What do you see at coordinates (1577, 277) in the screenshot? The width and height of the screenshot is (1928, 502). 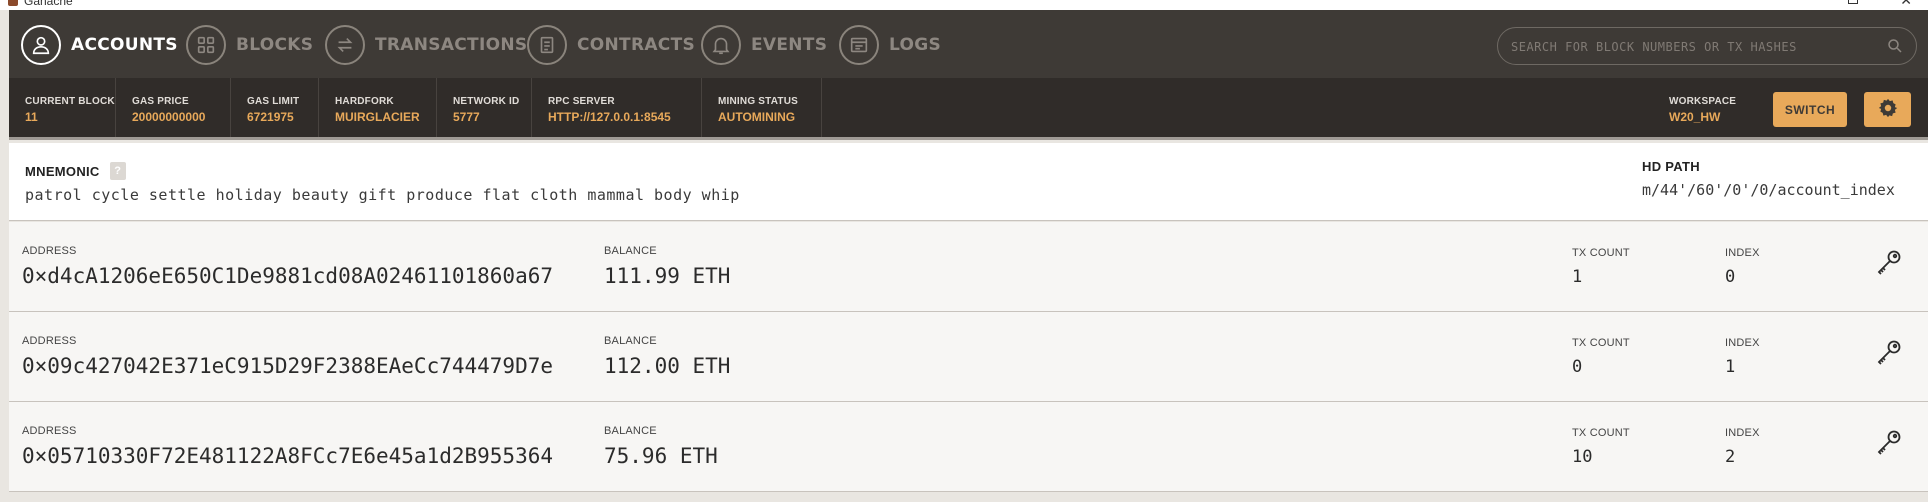 I see `tx-count-value: 1` at bounding box center [1577, 277].